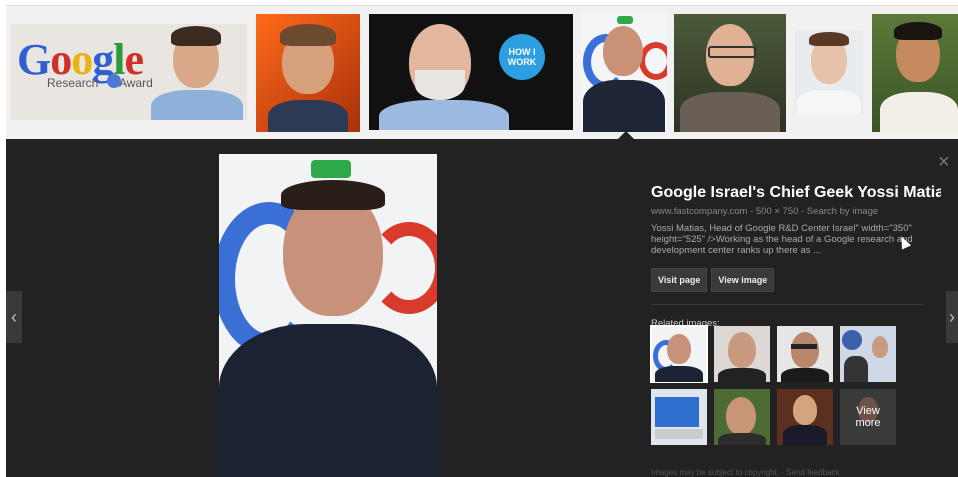  Describe the element at coordinates (730, 73) in the screenshot. I see `thumbnail-person-glasses` at that location.